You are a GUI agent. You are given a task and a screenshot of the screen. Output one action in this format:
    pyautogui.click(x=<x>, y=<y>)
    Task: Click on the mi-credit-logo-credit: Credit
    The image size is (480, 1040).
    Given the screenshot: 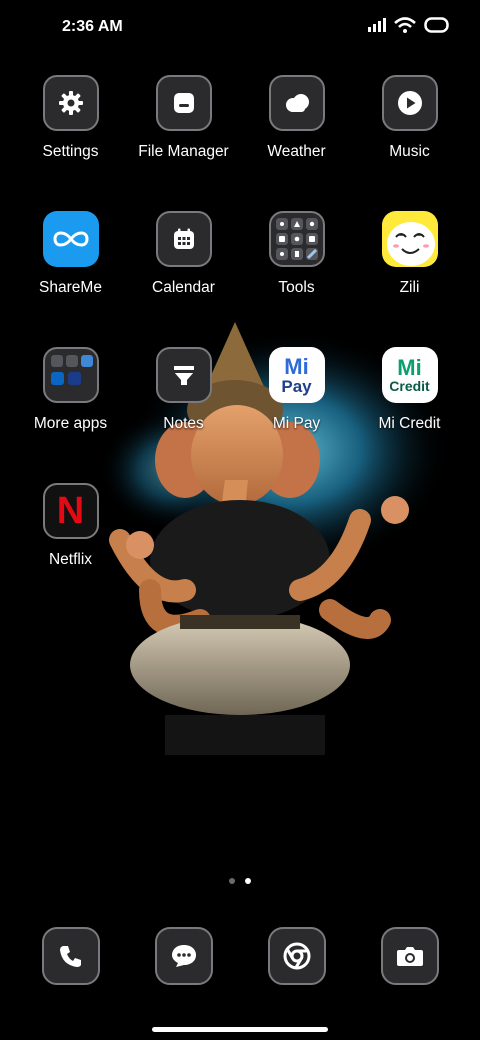 What is the action you would take?
    pyautogui.click(x=409, y=386)
    